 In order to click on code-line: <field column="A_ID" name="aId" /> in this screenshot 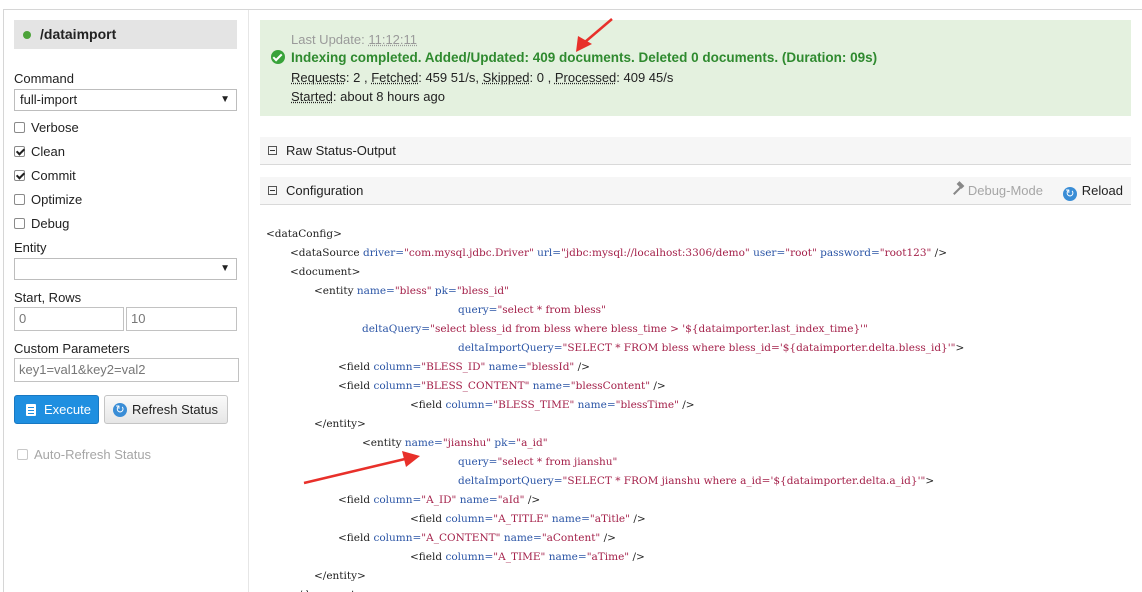, I will do `click(439, 500)`.